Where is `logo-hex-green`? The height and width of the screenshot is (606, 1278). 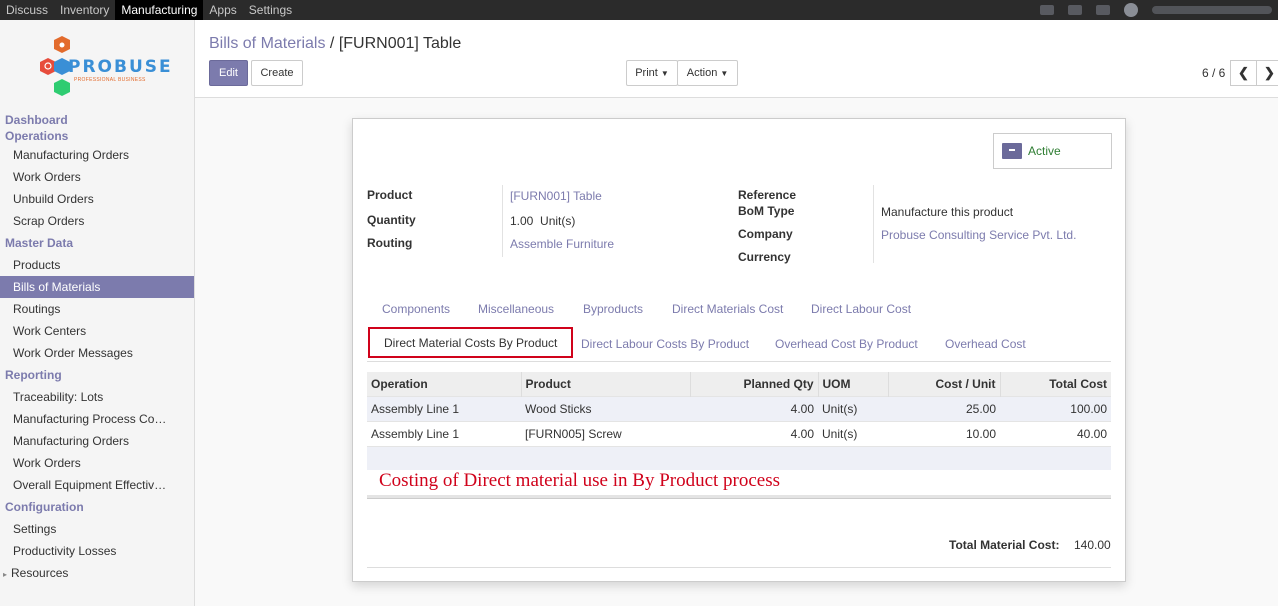
logo-hex-green is located at coordinates (62, 87).